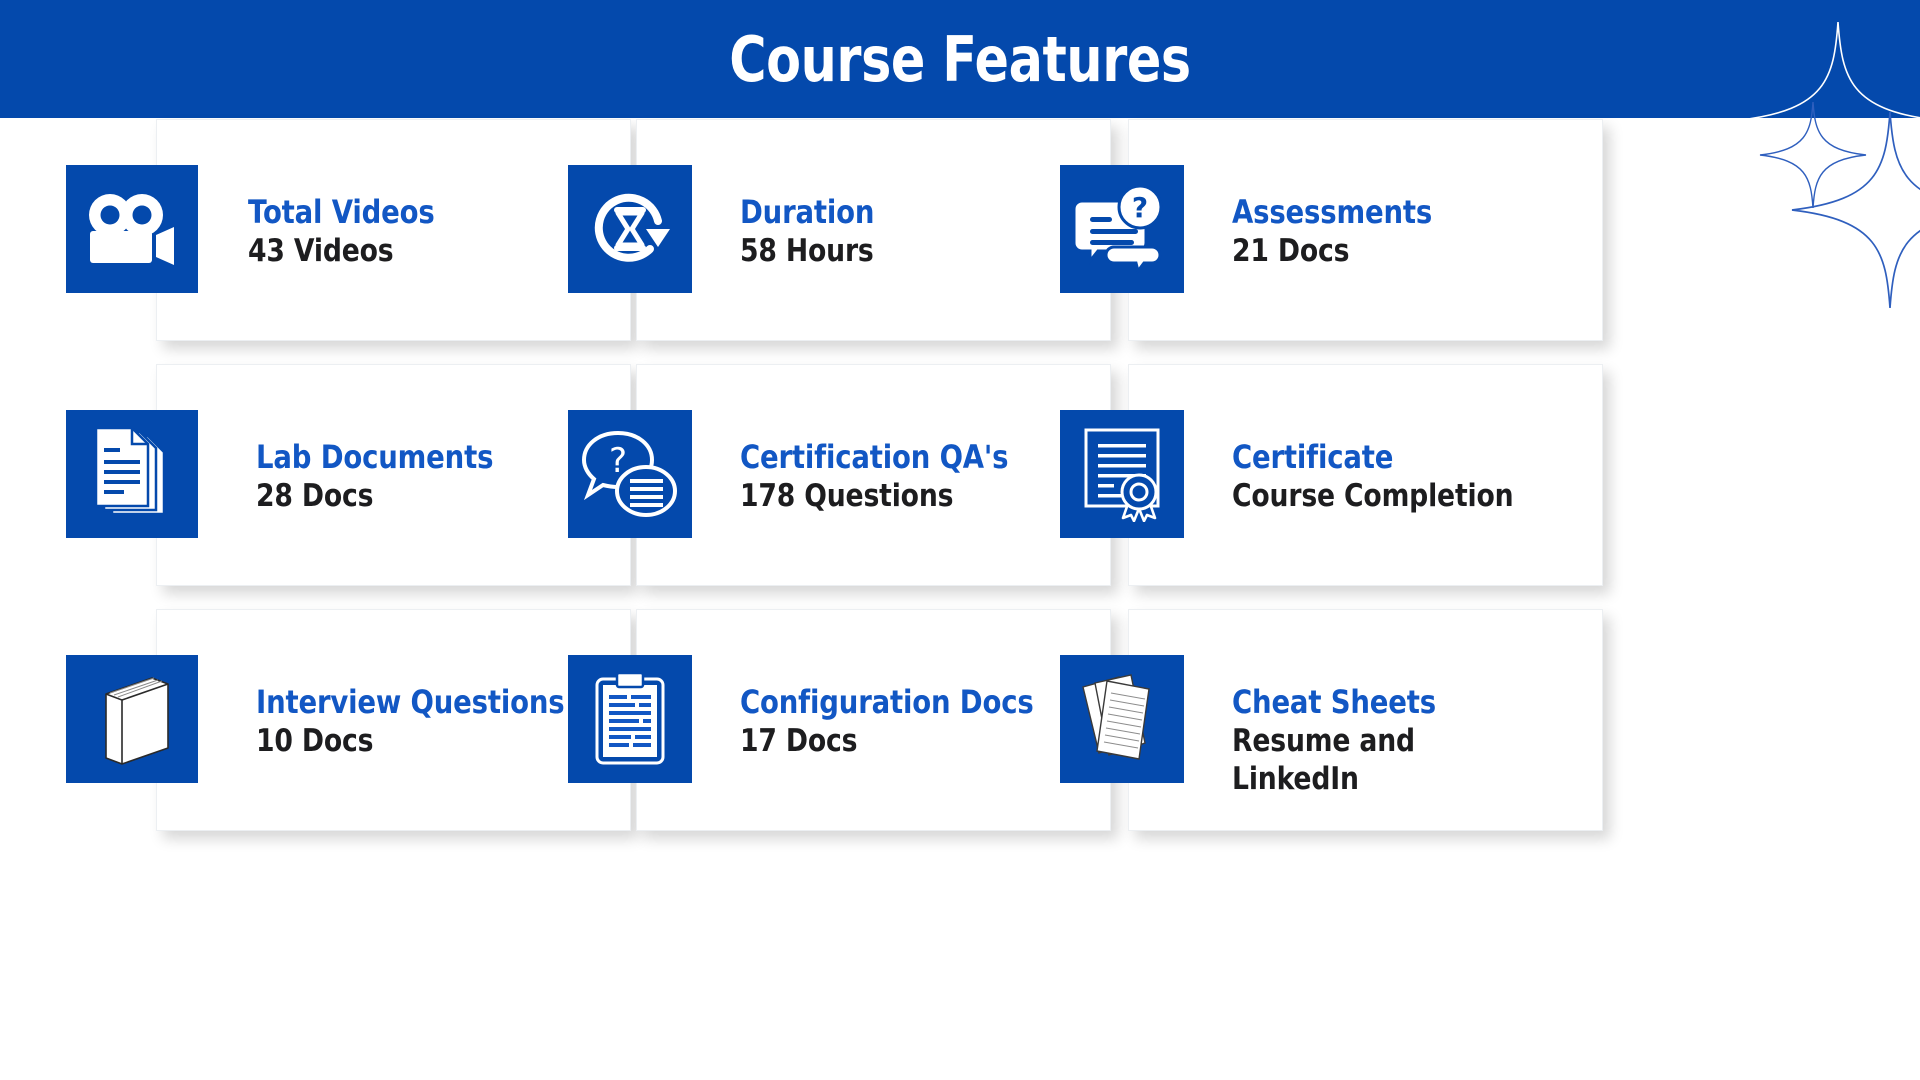 This screenshot has width=1920, height=1080. I want to click on book-icon, so click(137, 721).